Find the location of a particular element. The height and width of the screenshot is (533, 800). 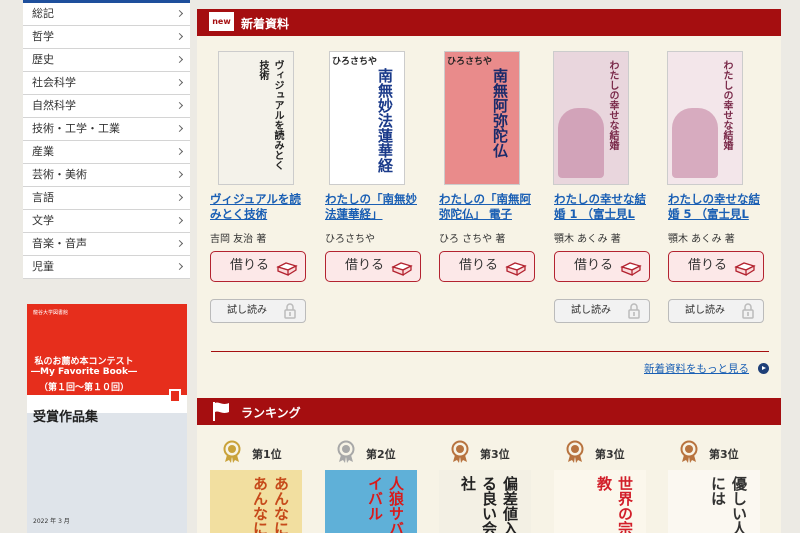

banner-line1: 私のお薦め本コンテスト is located at coordinates (84, 362).